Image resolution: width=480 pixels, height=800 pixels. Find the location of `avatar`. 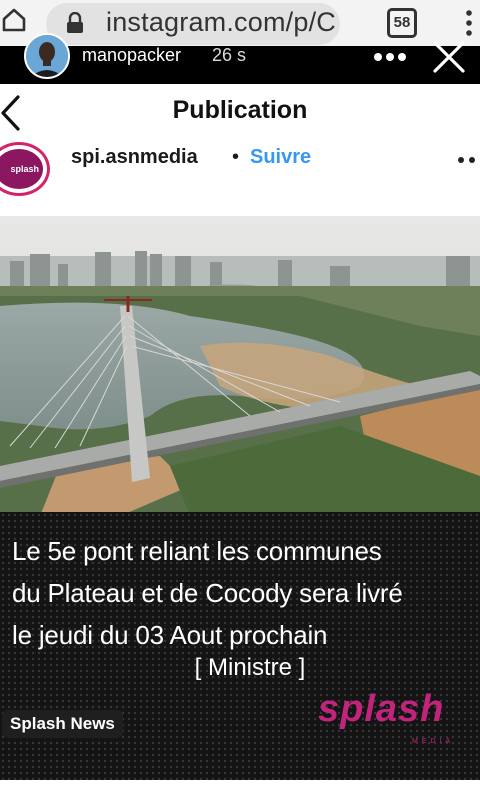

avatar is located at coordinates (47, 56).